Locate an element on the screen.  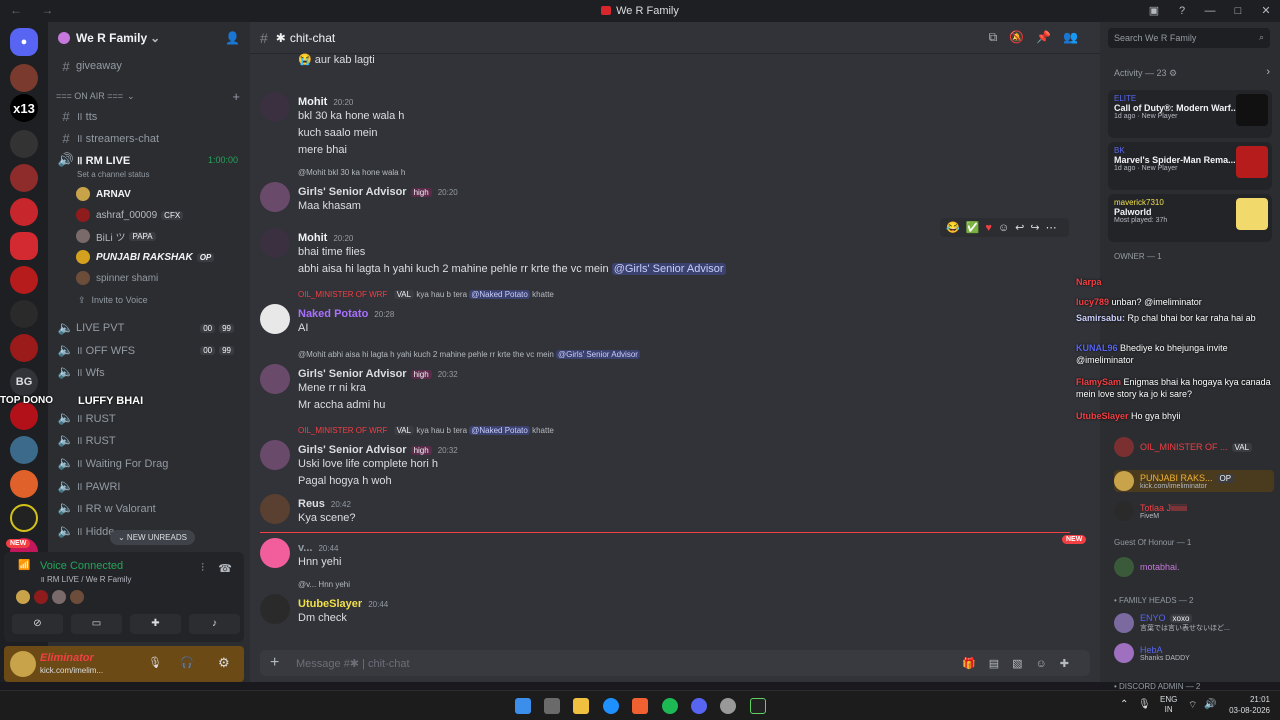
chevron-right-icon: › is located at coordinates (1268, 72).